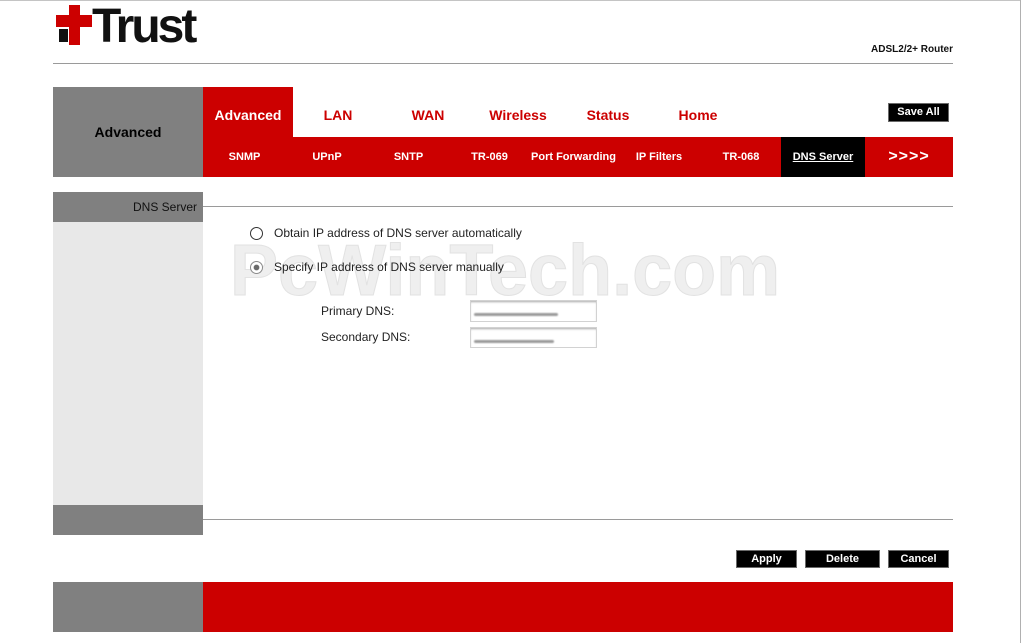  Describe the element at coordinates (256, 233) in the screenshot. I see `dns-auto-radio` at that location.